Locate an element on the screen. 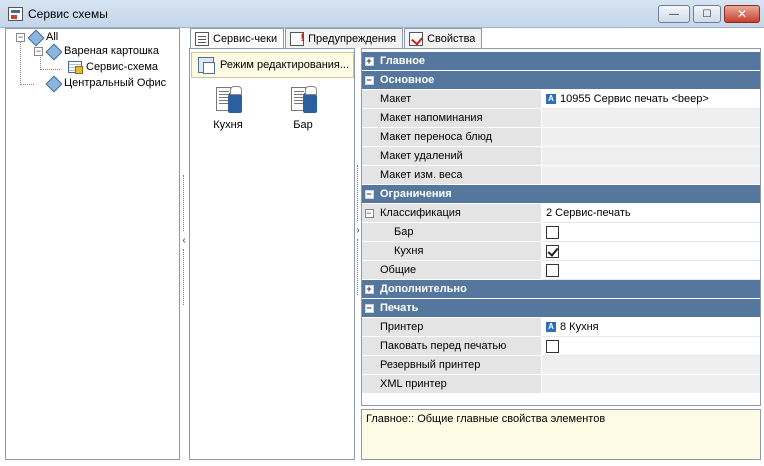  edit-mode-icon is located at coordinates (206, 65).